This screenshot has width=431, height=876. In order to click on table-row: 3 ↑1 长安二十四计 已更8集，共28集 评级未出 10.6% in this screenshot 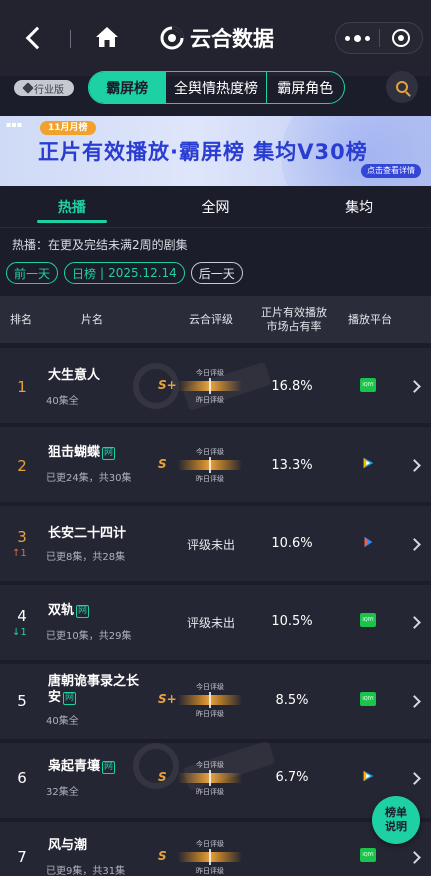, I will do `click(215, 543)`.